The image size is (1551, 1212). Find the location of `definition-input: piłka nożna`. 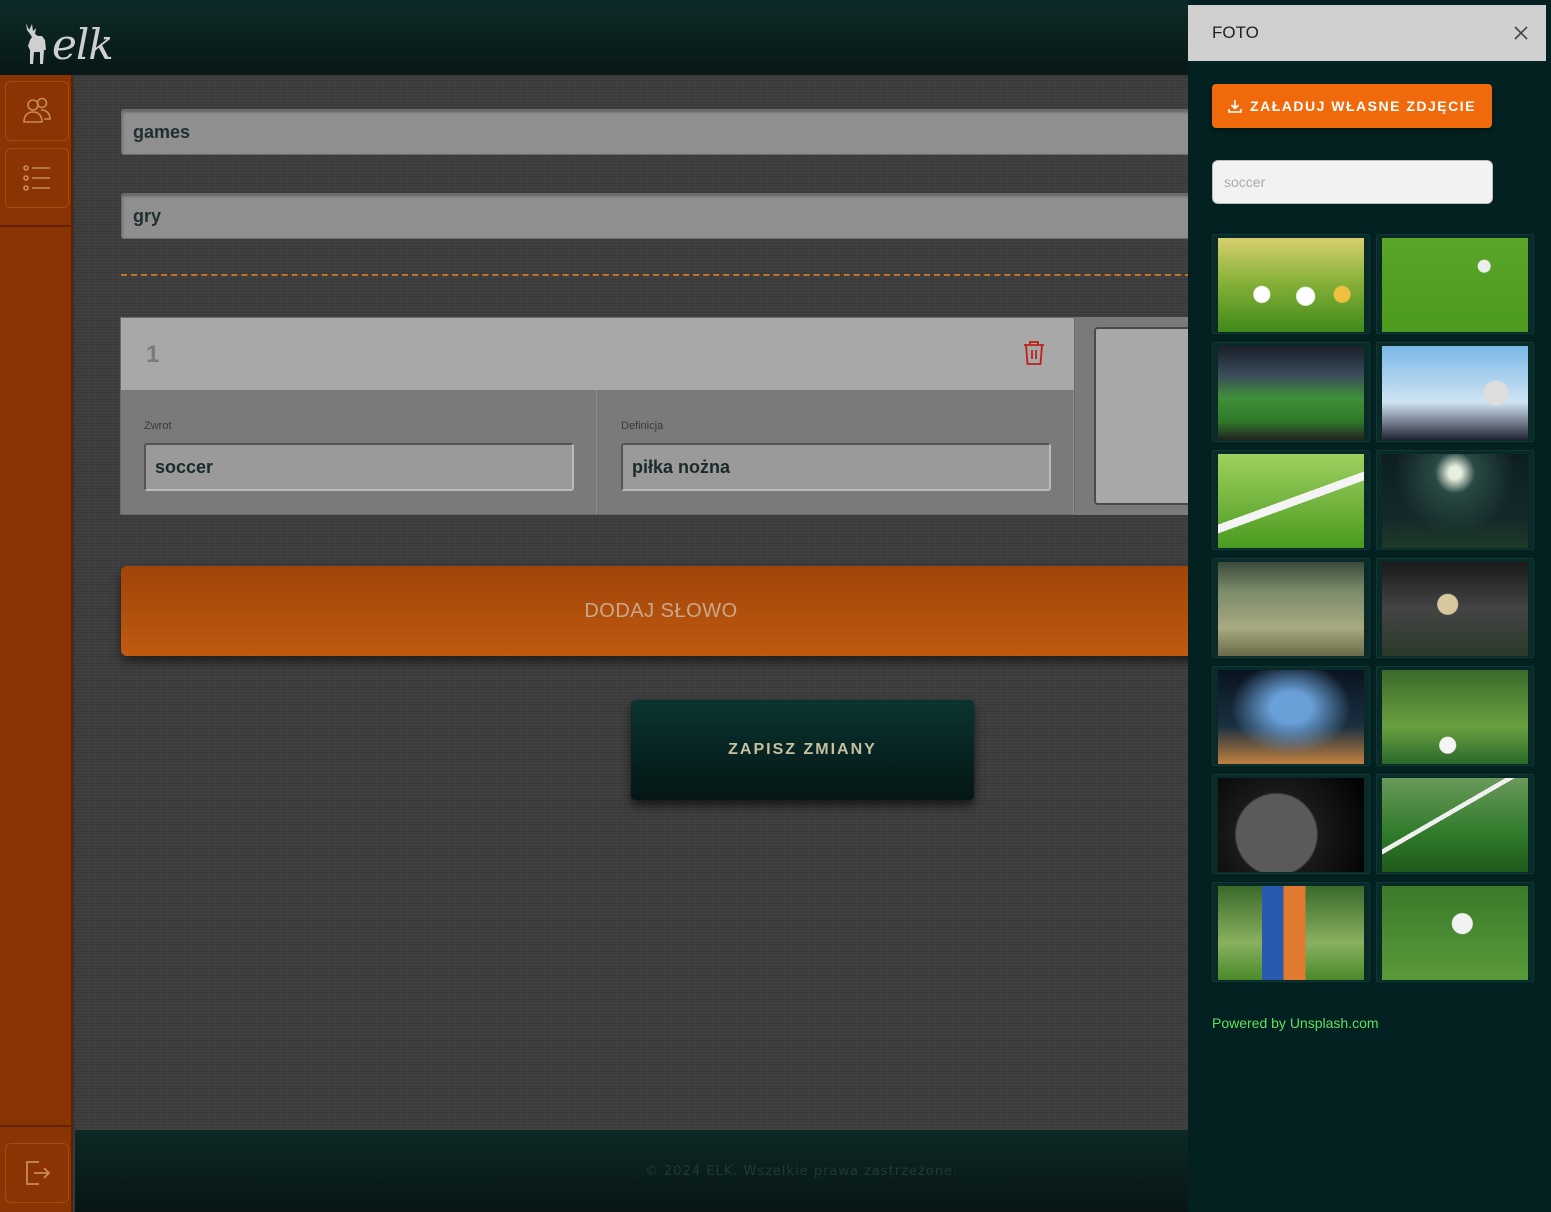

definition-input: piłka nożna is located at coordinates (836, 467).